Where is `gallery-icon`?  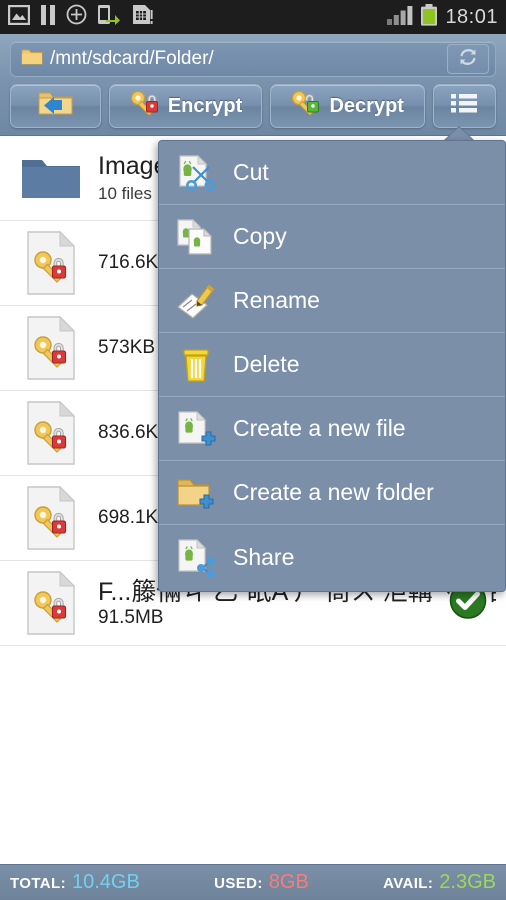 gallery-icon is located at coordinates (19, 17).